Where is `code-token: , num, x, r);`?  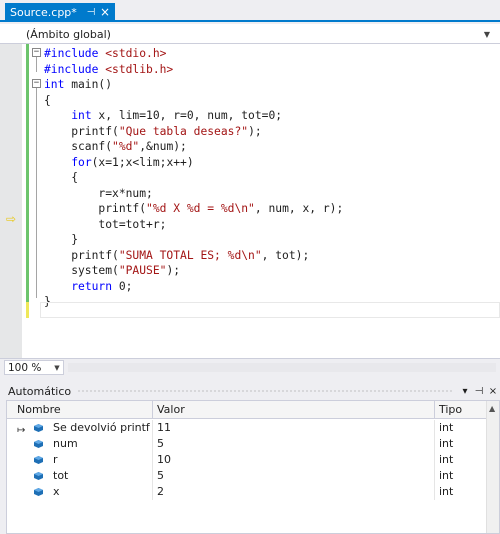
code-token: , num, x, r); is located at coordinates (299, 208).